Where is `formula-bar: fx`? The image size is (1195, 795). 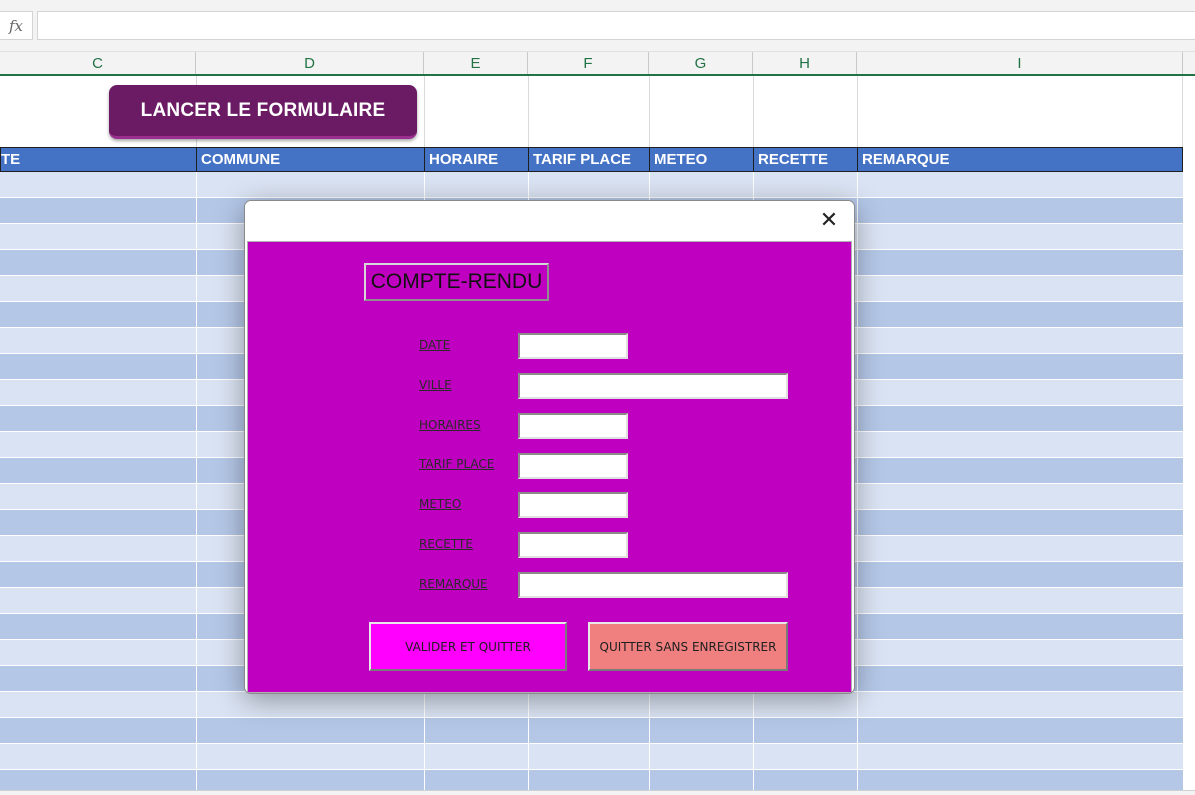
formula-bar: fx is located at coordinates (597, 26).